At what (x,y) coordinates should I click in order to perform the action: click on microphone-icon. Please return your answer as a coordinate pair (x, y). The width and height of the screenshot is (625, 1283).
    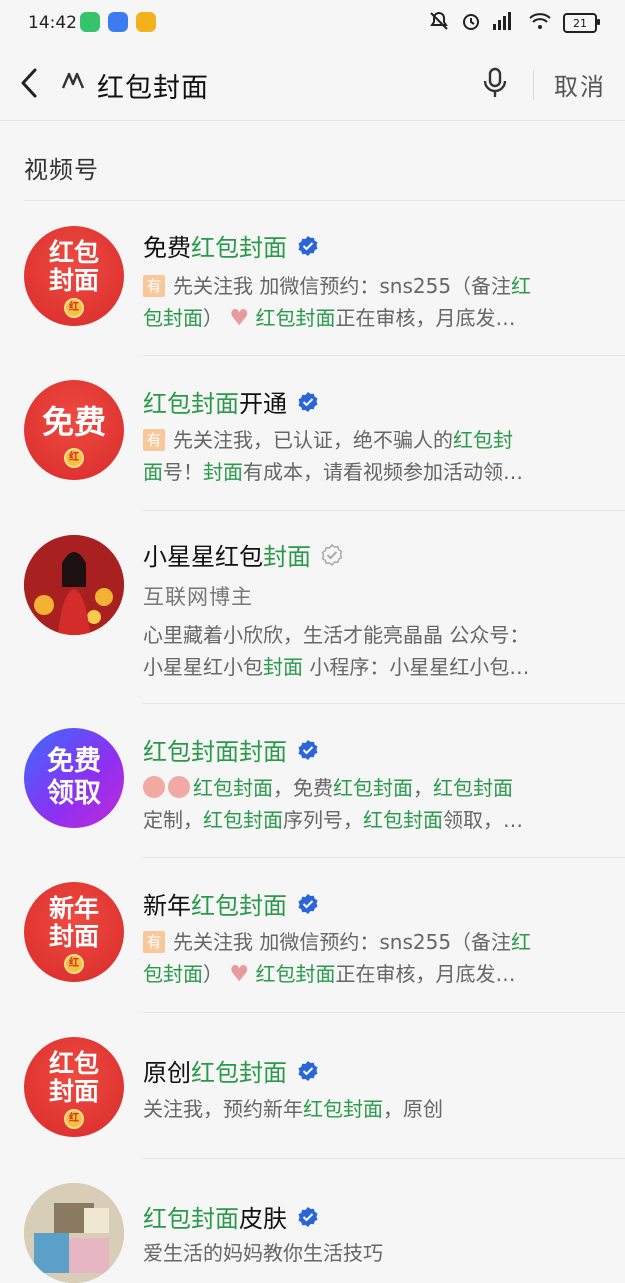
    Looking at the image, I should click on (495, 83).